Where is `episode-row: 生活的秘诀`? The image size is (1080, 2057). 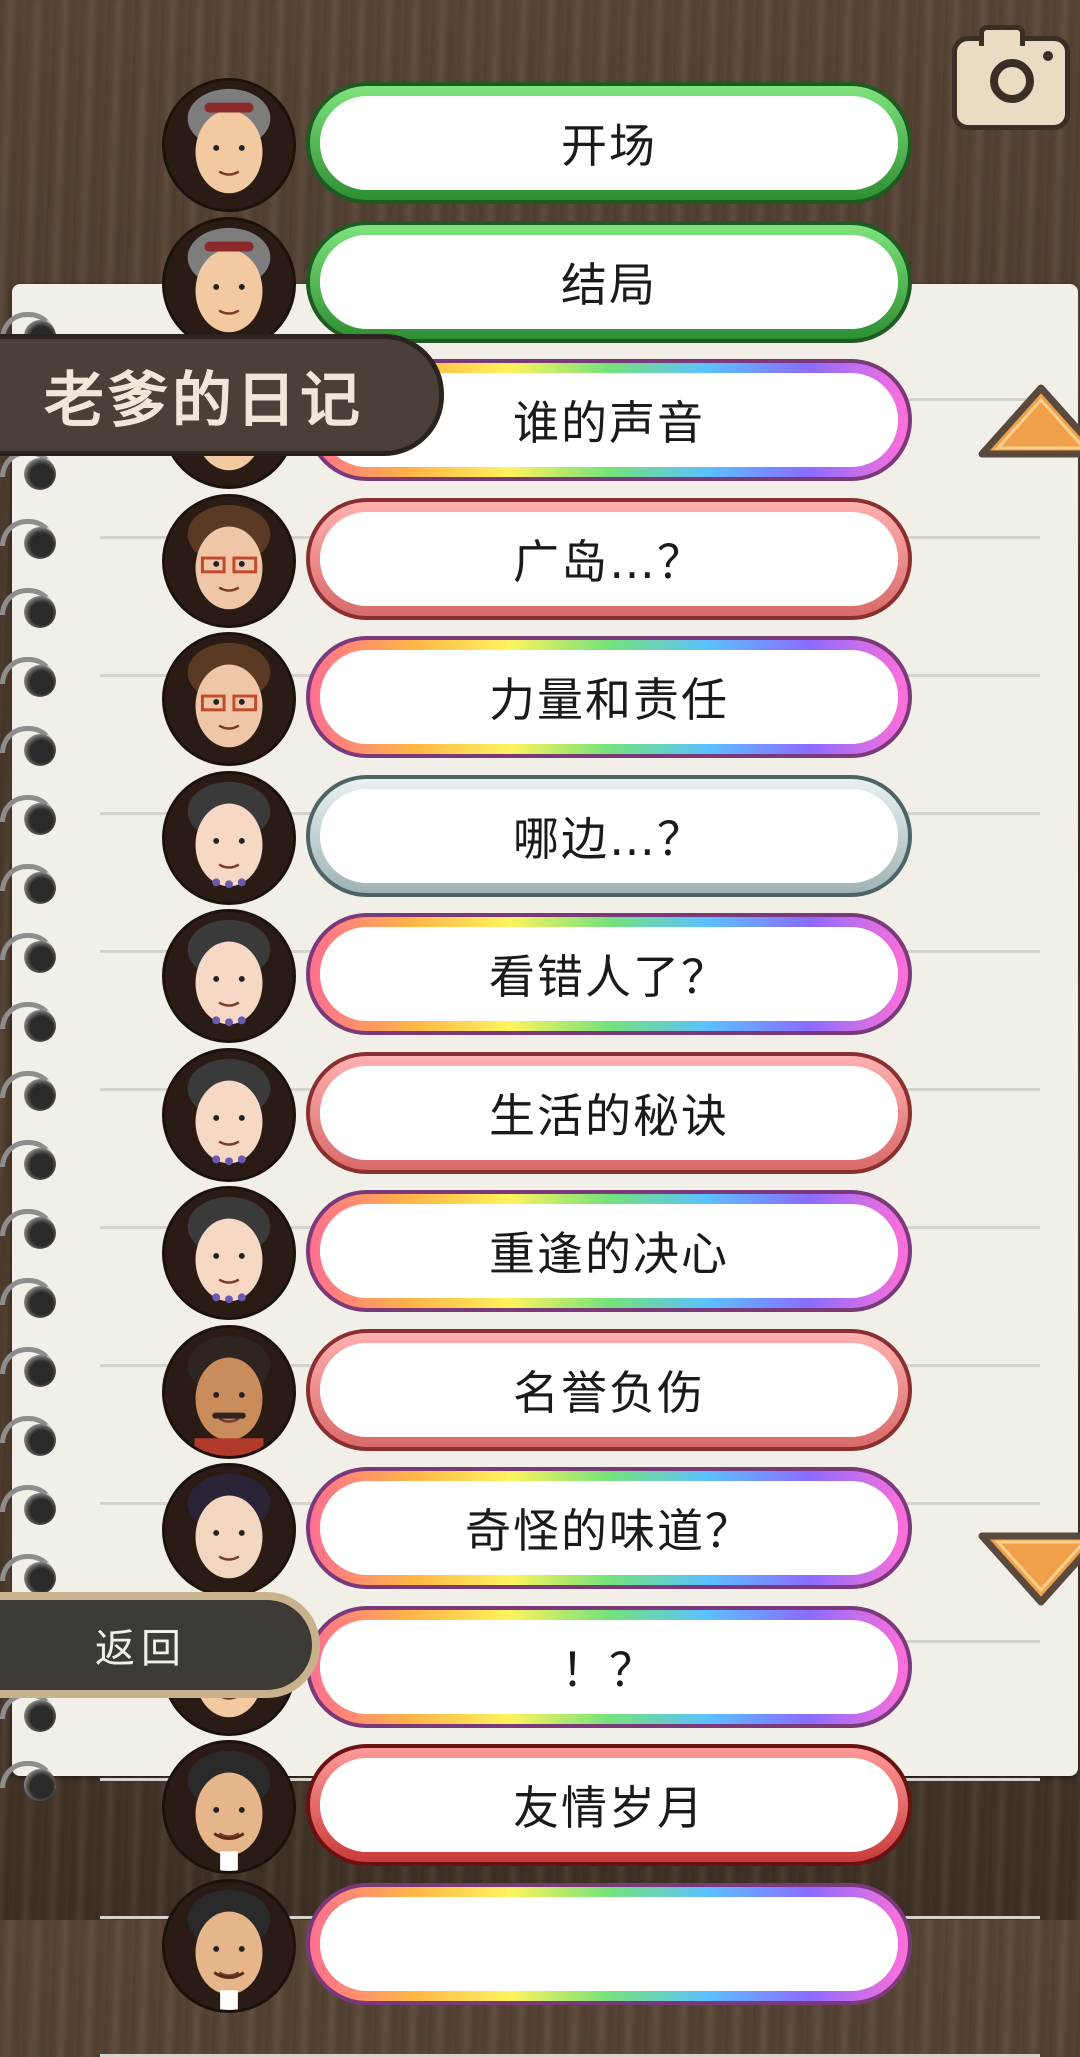 episode-row: 生活的秘诀 is located at coordinates (540, 1114).